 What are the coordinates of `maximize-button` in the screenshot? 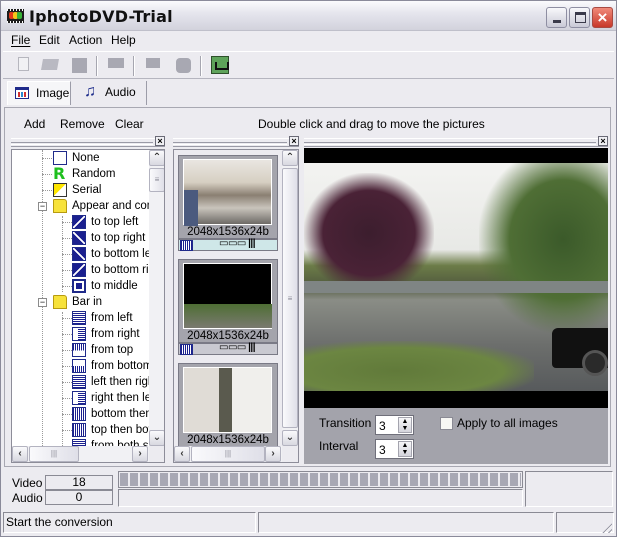 It's located at (579, 17).